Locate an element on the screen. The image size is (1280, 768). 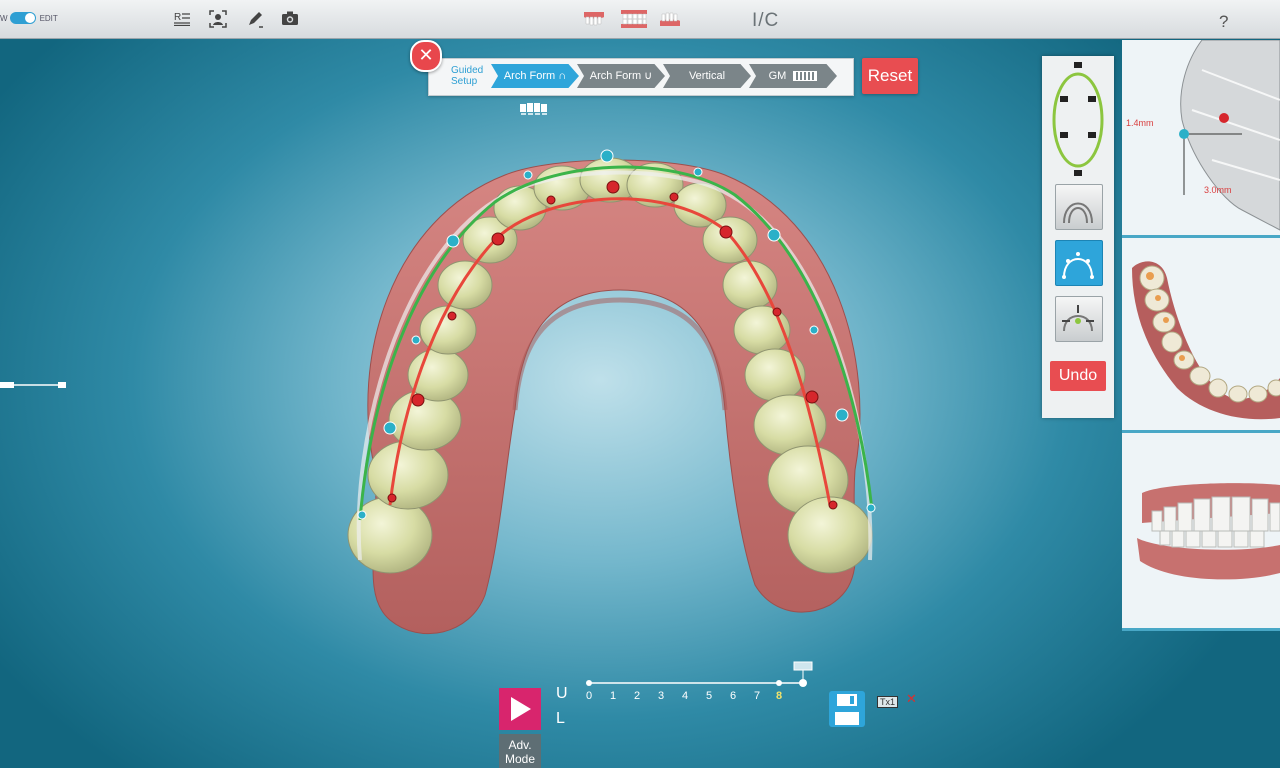
left-edge-slider is located at coordinates (33, 385).